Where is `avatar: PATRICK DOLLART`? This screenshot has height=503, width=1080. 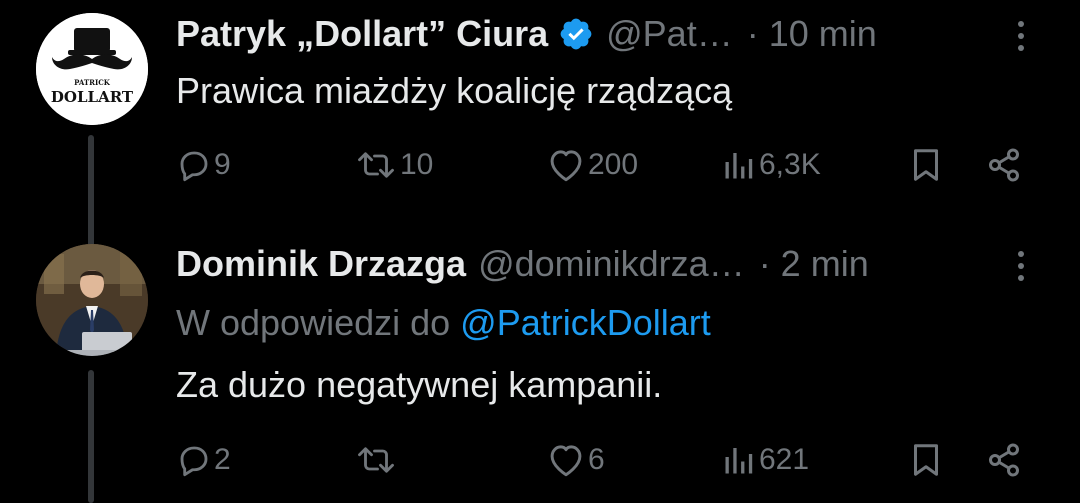 avatar: PATRICK DOLLART is located at coordinates (92, 69).